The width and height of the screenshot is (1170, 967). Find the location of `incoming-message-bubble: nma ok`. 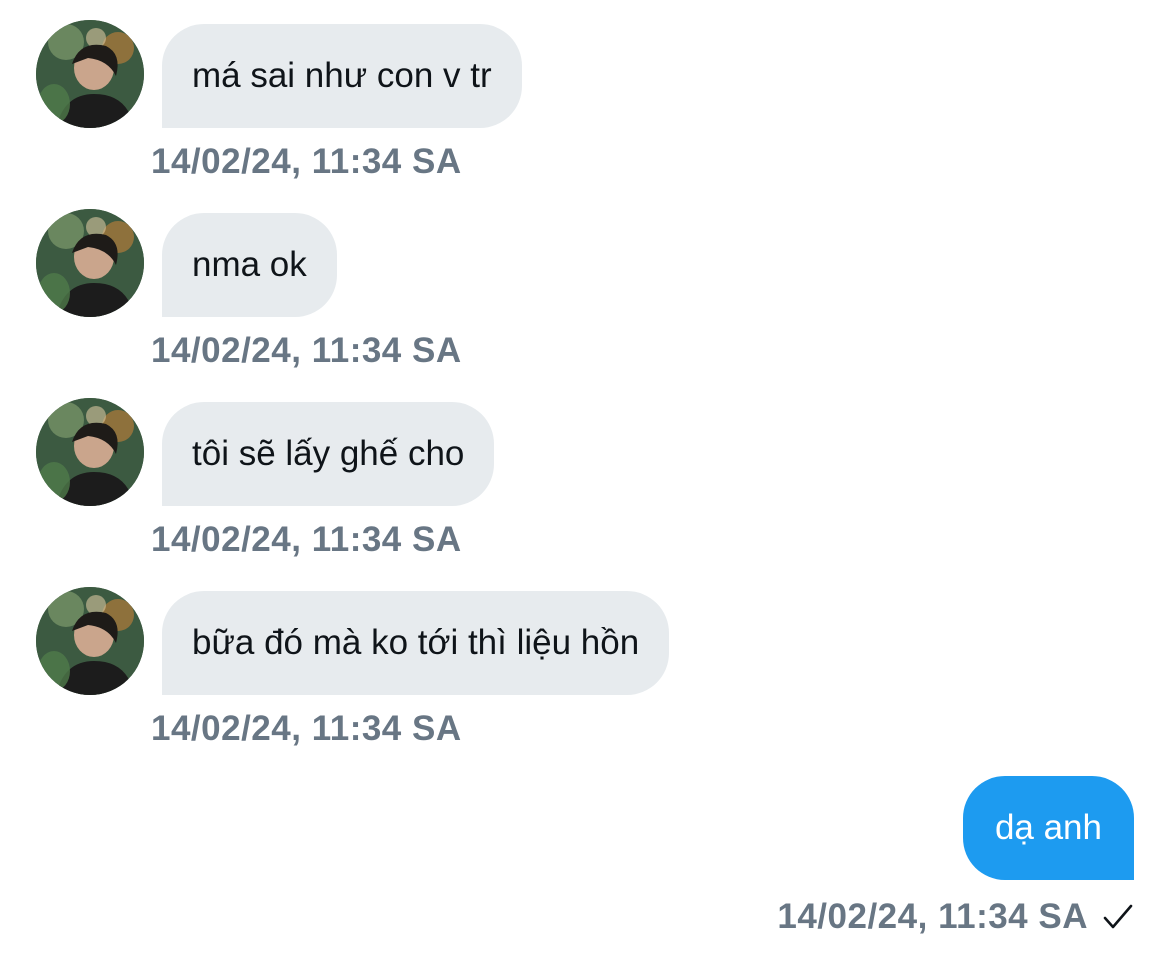

incoming-message-bubble: nma ok is located at coordinates (249, 265).